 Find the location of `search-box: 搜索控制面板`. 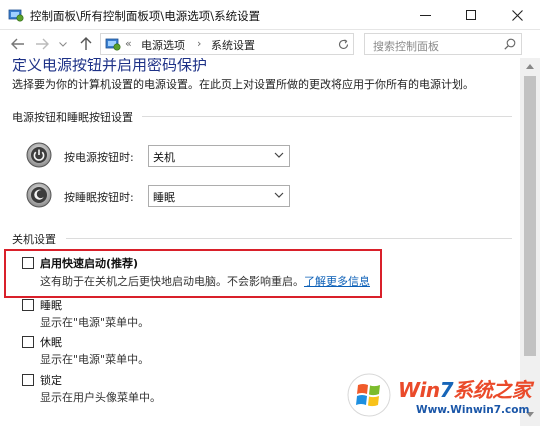

search-box: 搜索控制面板 is located at coordinates (443, 44).